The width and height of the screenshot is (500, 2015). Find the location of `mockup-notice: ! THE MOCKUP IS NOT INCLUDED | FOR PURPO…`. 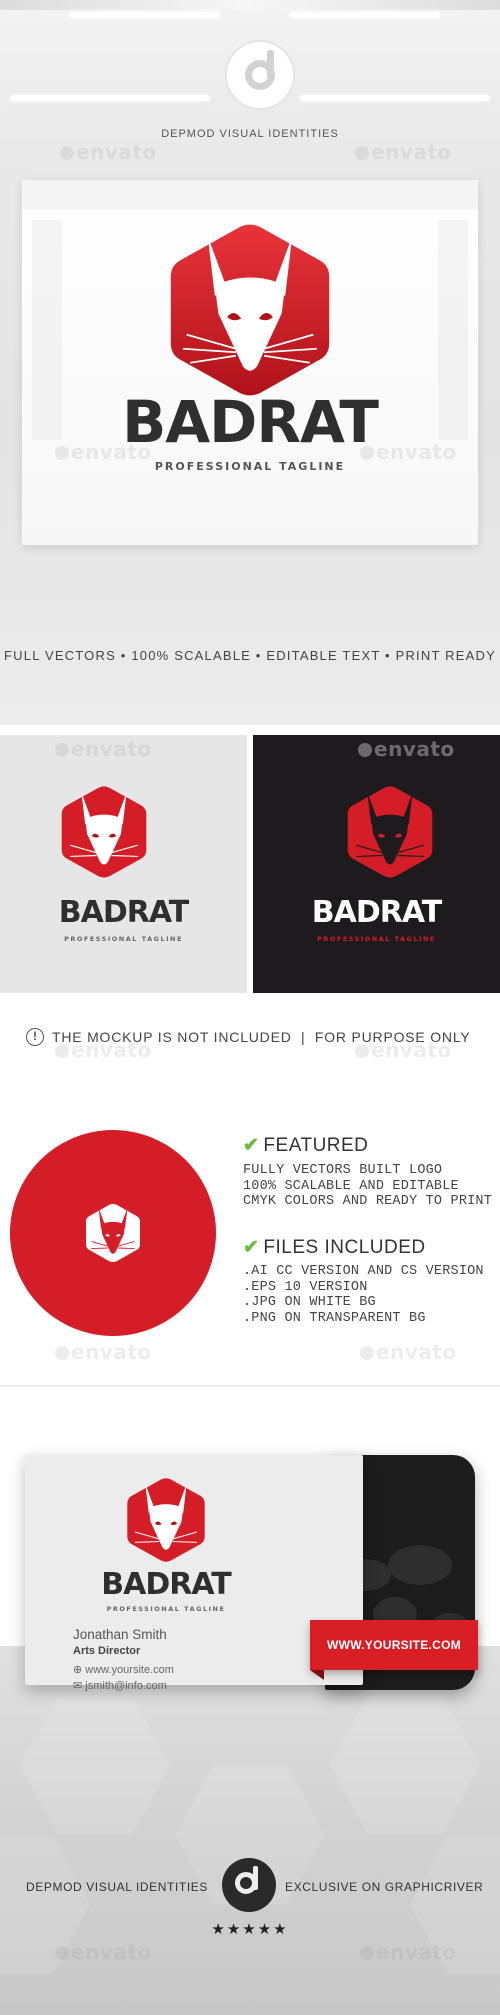

mockup-notice: ! THE MOCKUP IS NOT INCLUDED | FOR PURPO… is located at coordinates (250, 1040).